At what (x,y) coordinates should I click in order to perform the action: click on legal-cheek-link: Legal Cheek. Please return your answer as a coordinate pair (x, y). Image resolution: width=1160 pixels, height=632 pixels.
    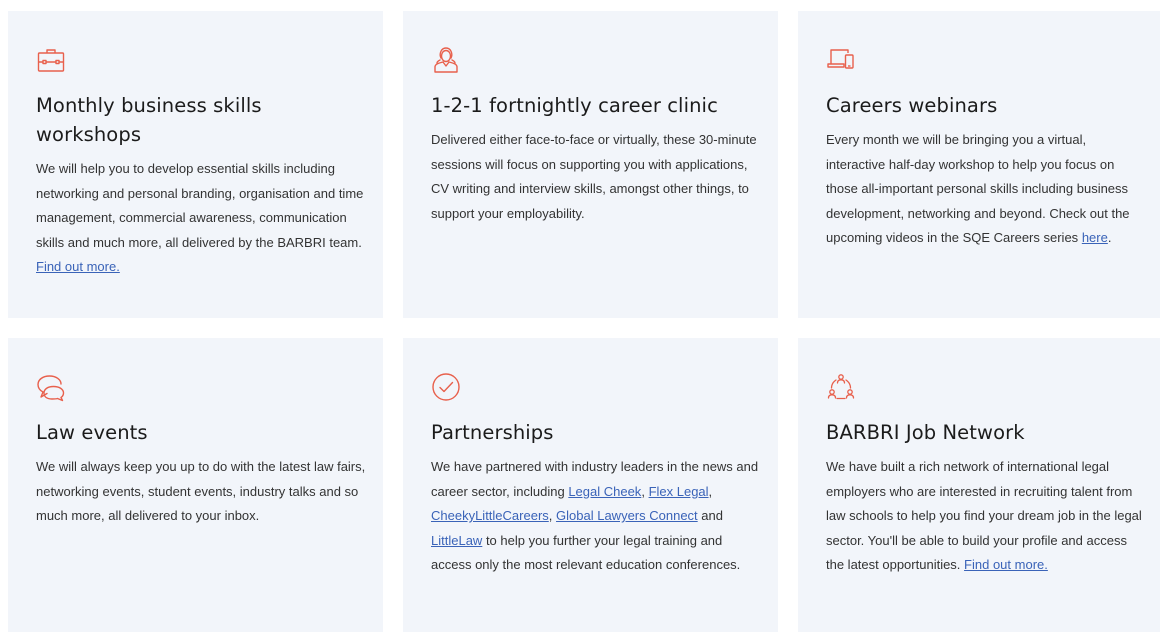
    Looking at the image, I should click on (604, 491).